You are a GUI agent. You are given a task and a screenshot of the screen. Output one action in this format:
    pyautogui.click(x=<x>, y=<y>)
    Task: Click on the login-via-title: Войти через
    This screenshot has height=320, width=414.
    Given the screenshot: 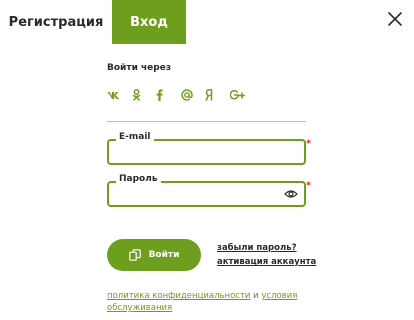 What is the action you would take?
    pyautogui.click(x=139, y=68)
    